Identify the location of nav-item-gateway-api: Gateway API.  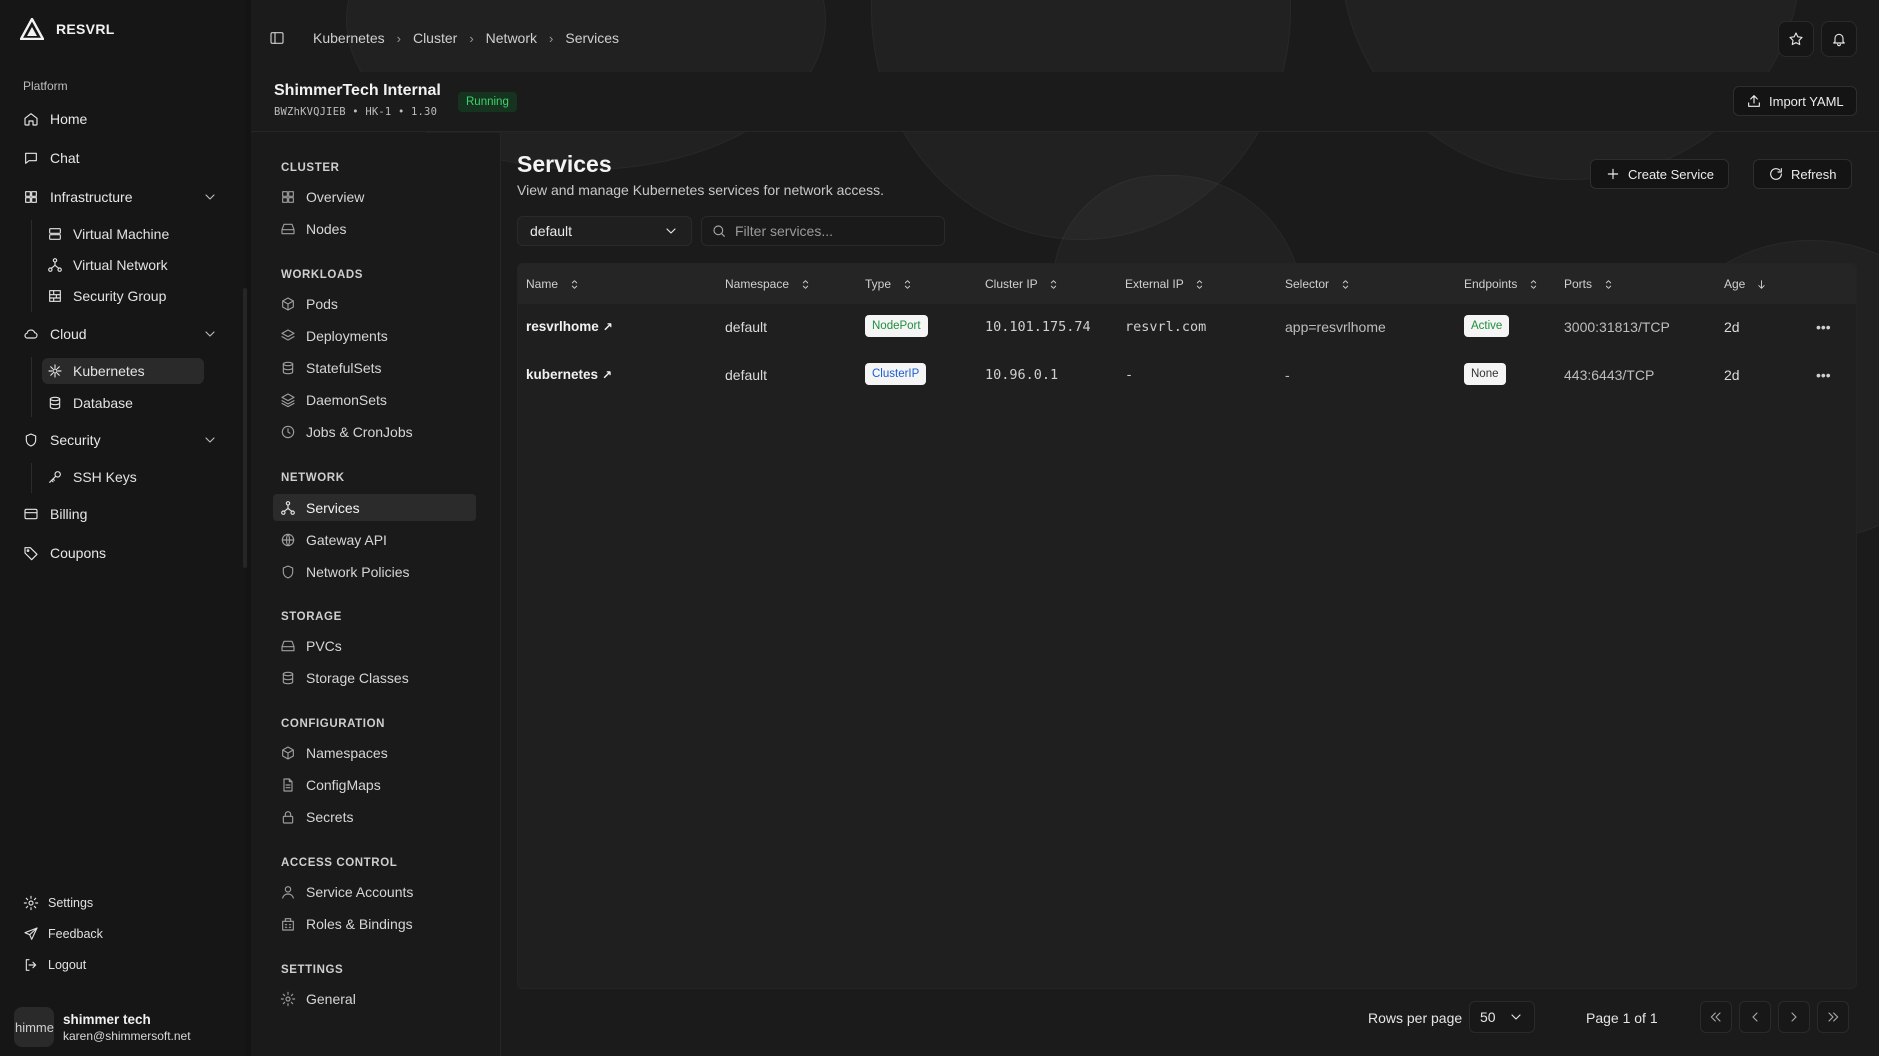
(374, 539).